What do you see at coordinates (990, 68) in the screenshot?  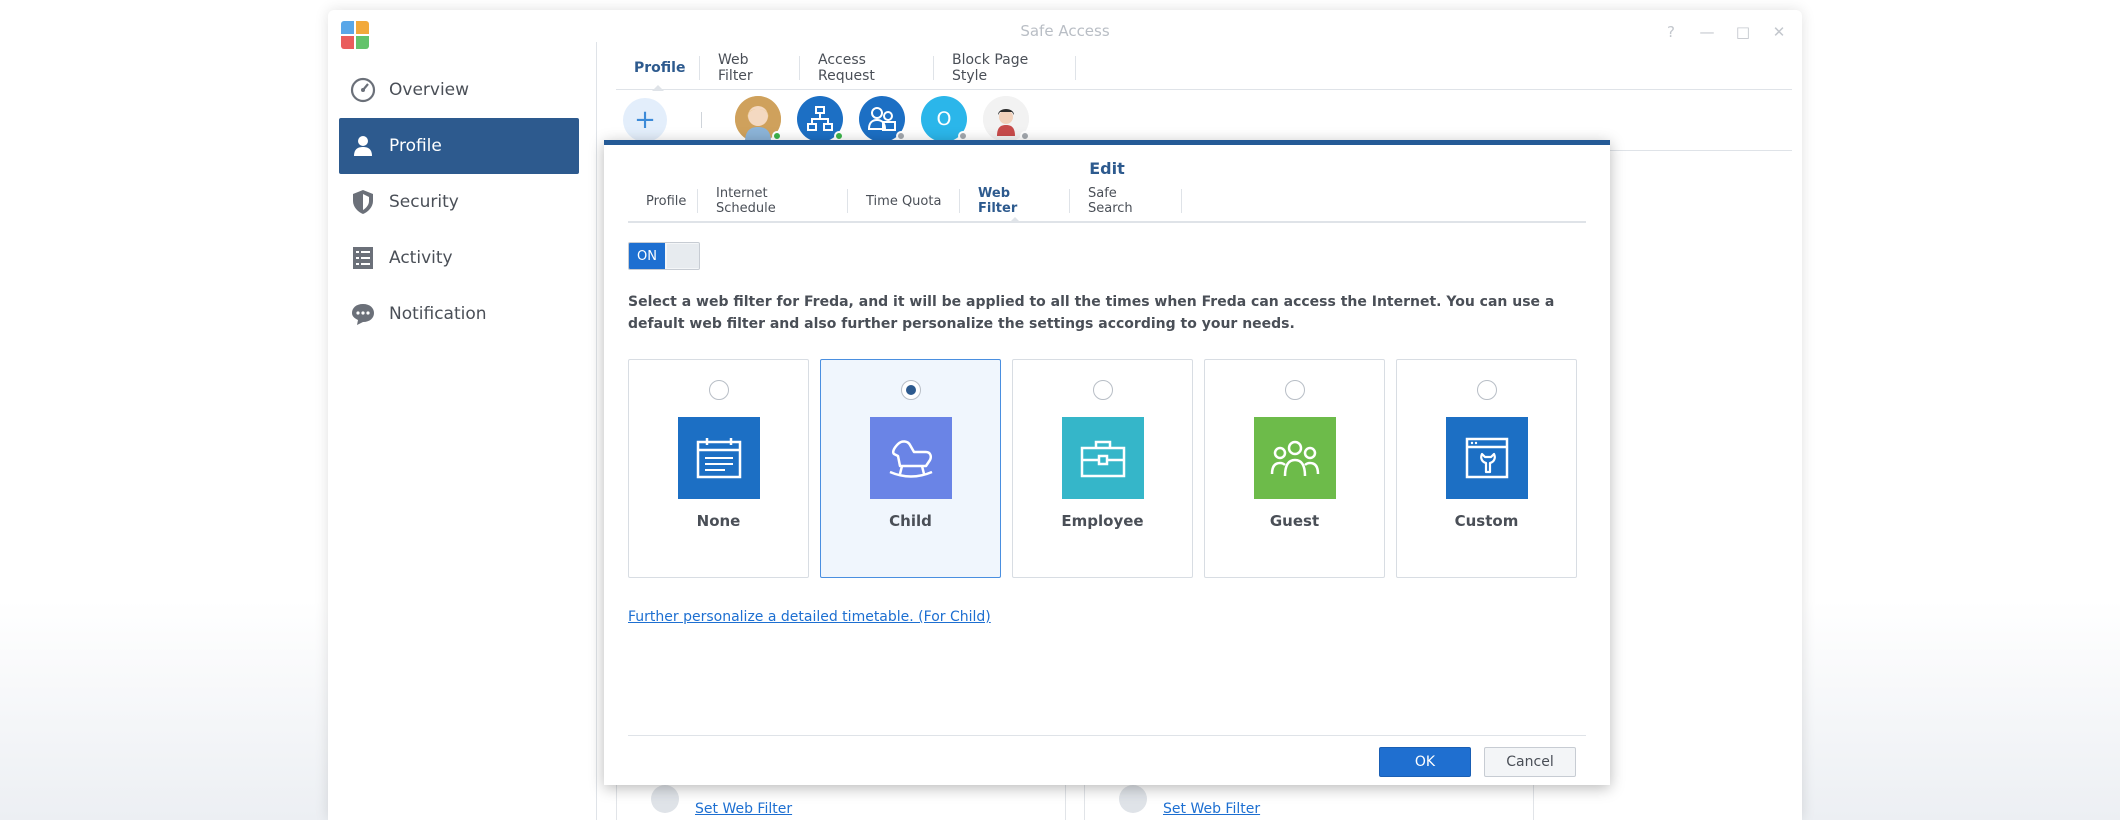 I see `tab-label: Block Page Style` at bounding box center [990, 68].